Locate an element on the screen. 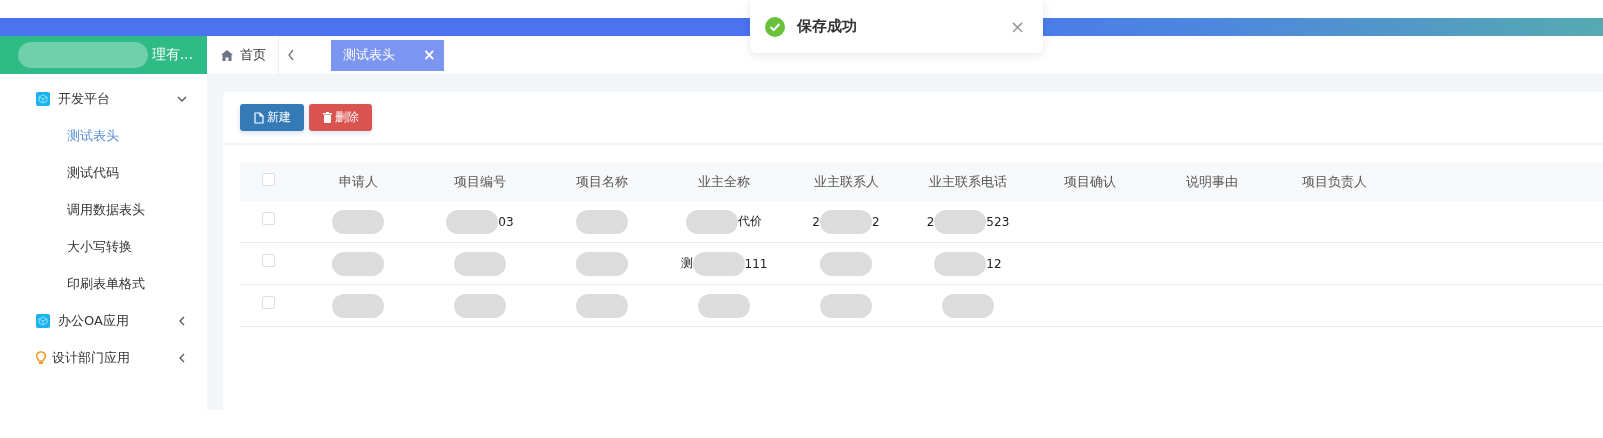 The width and height of the screenshot is (1603, 438). submenu-item: 测试代码 is located at coordinates (103, 172).